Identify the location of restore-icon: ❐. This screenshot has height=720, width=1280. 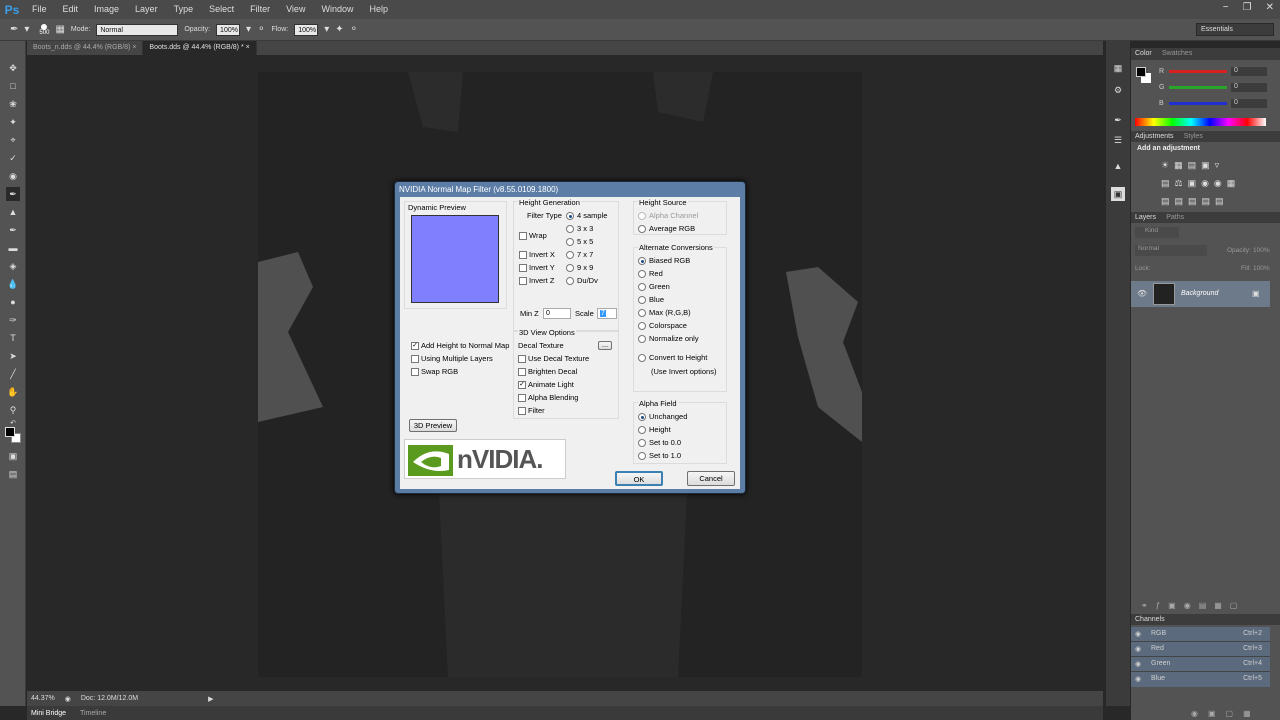
(1247, 7).